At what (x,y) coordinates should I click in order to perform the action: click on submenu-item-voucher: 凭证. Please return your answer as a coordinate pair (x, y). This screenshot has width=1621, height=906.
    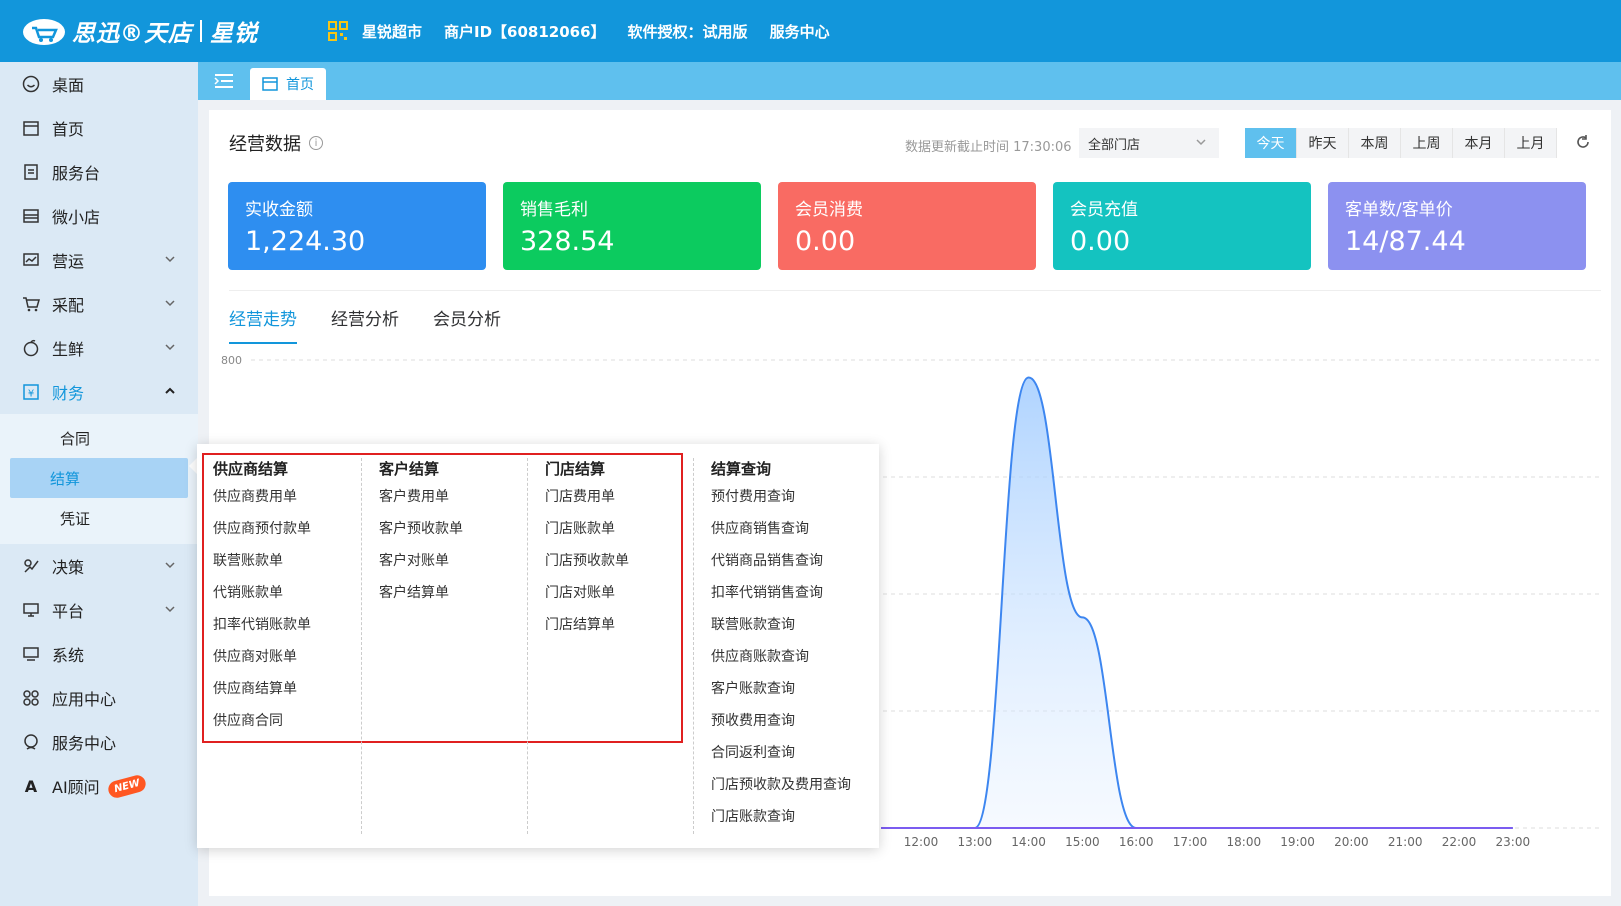
    Looking at the image, I should click on (99, 518).